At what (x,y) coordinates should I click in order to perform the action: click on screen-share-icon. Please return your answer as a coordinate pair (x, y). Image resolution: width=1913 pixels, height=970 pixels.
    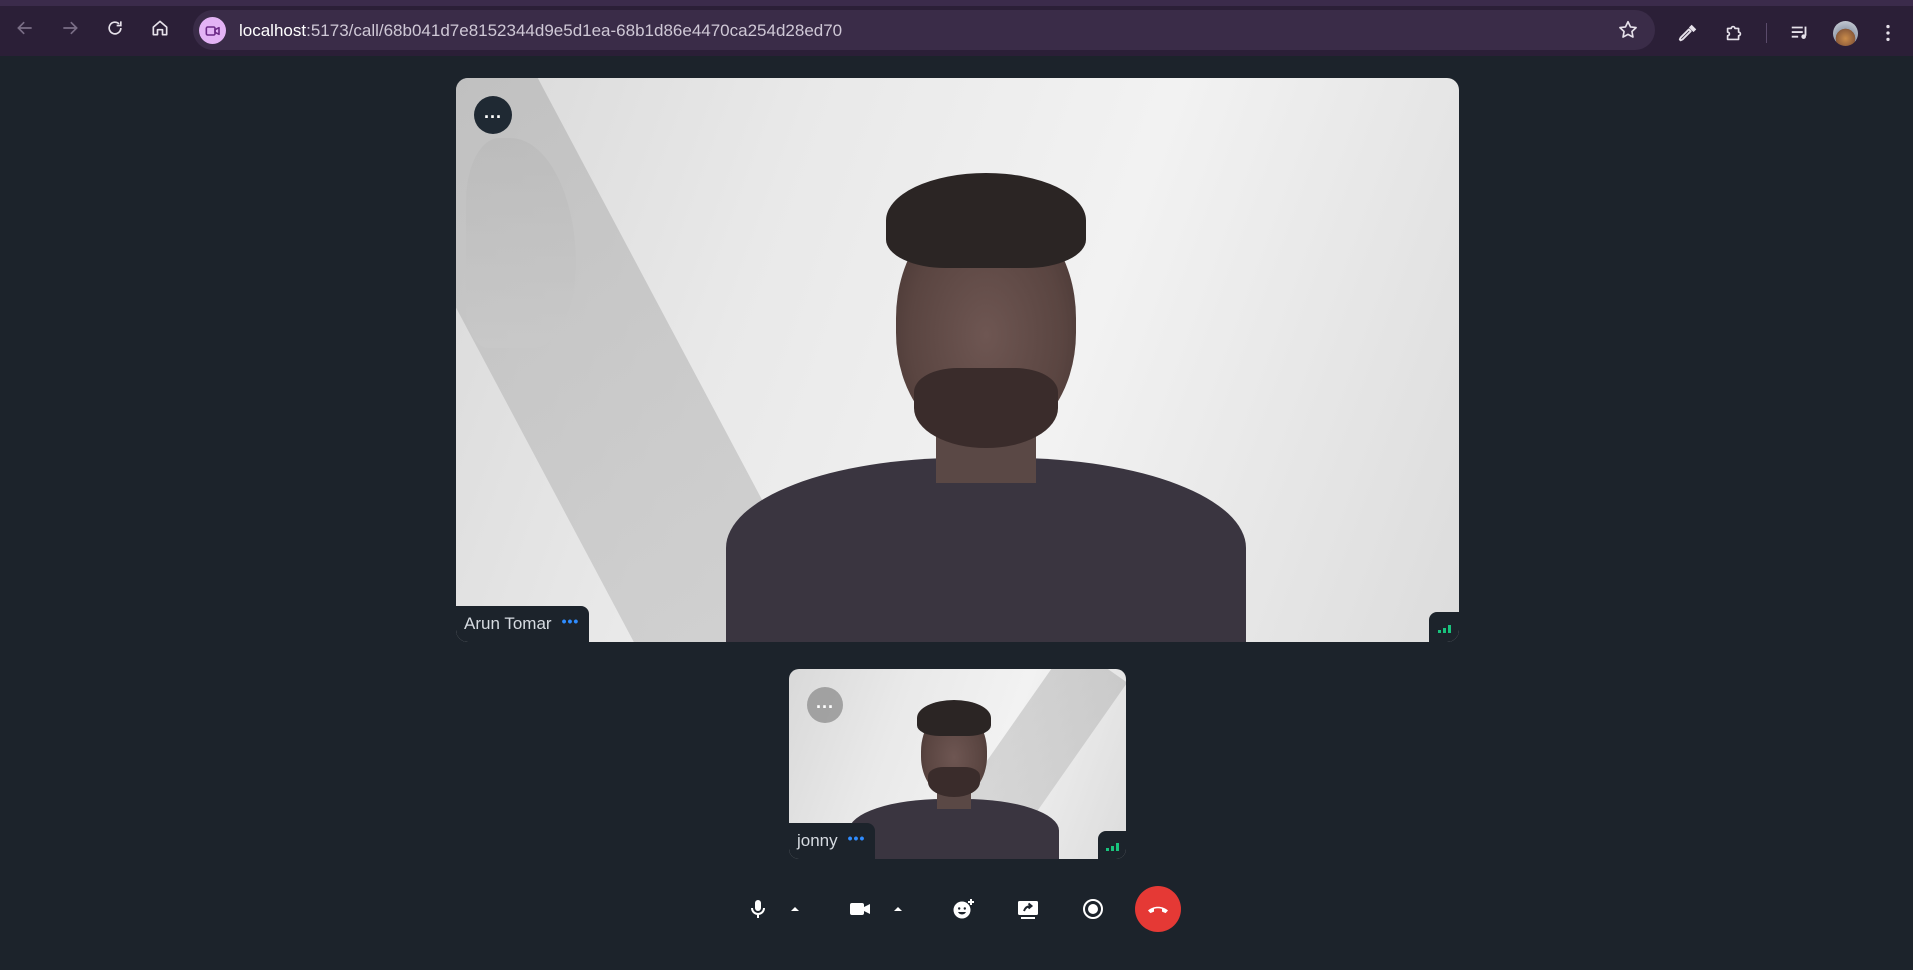
    Looking at the image, I should click on (1028, 910).